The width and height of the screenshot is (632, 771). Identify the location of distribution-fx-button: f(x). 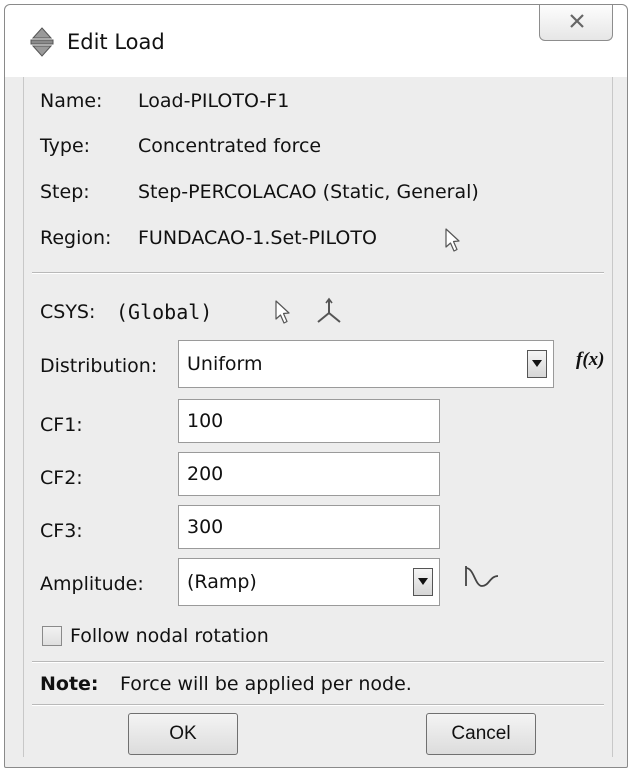
(590, 360).